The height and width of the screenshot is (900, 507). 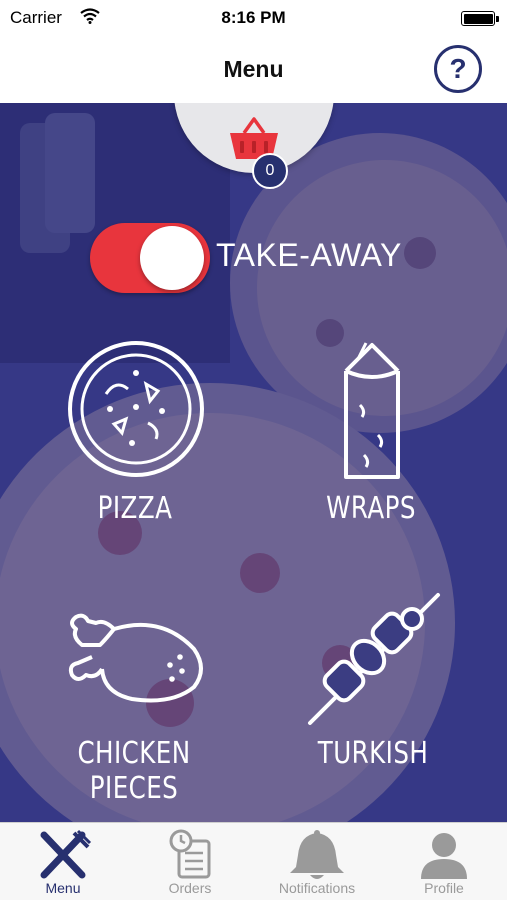 I want to click on basket-count-badge: 0, so click(x=270, y=171).